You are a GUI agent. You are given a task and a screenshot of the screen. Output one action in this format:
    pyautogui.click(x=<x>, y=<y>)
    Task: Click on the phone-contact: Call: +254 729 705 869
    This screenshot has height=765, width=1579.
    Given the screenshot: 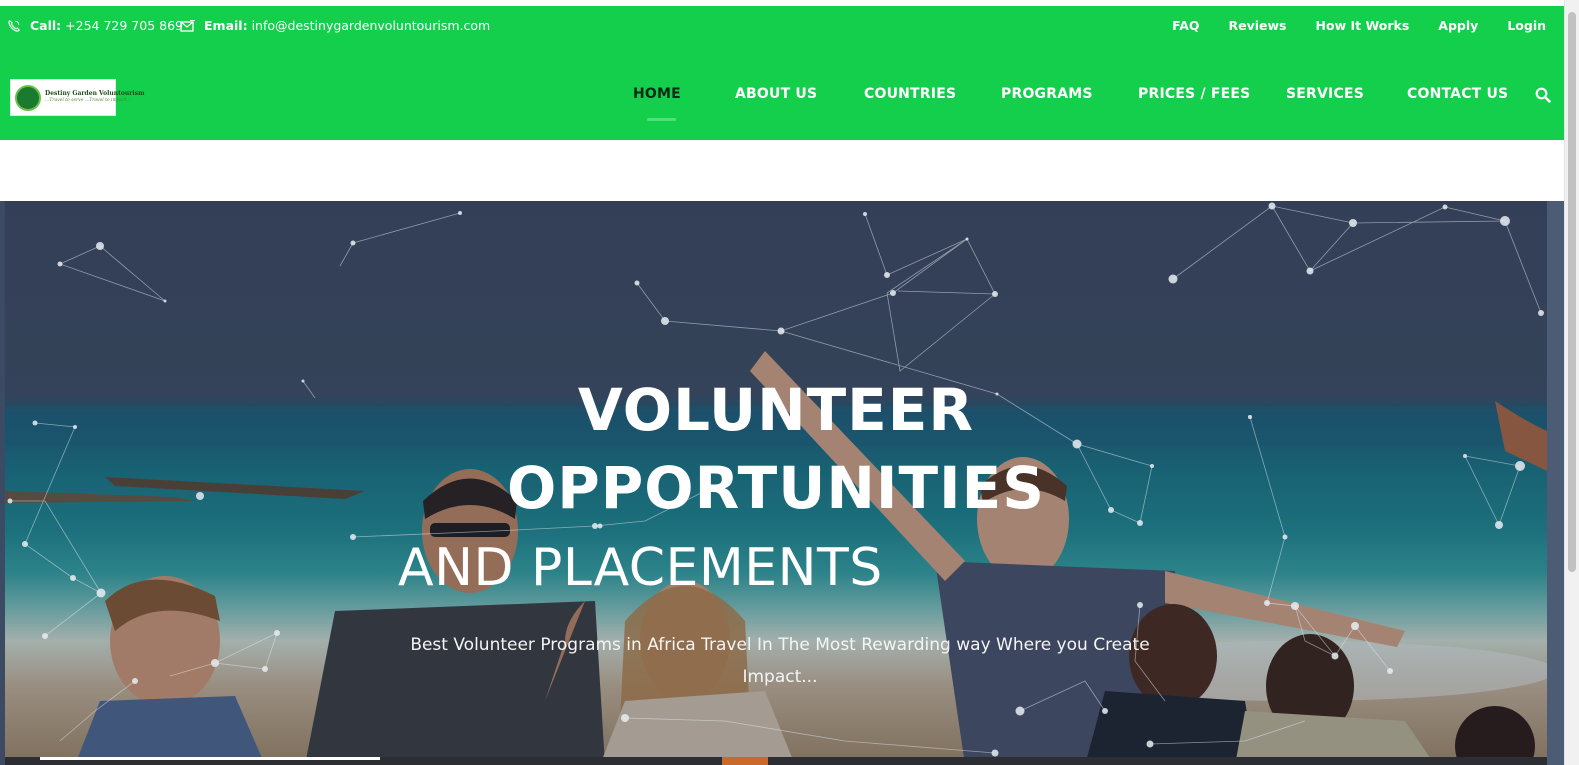 What is the action you would take?
    pyautogui.click(x=94, y=25)
    